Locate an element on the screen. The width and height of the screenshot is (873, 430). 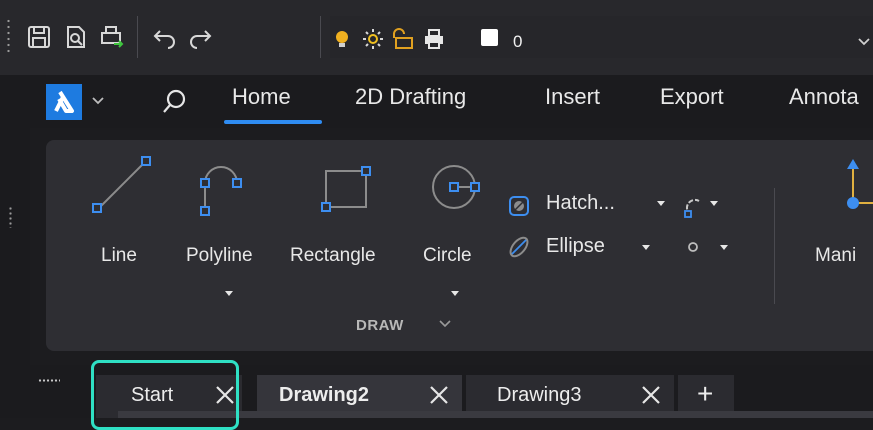
start-tab-highlight is located at coordinates (165, 395).